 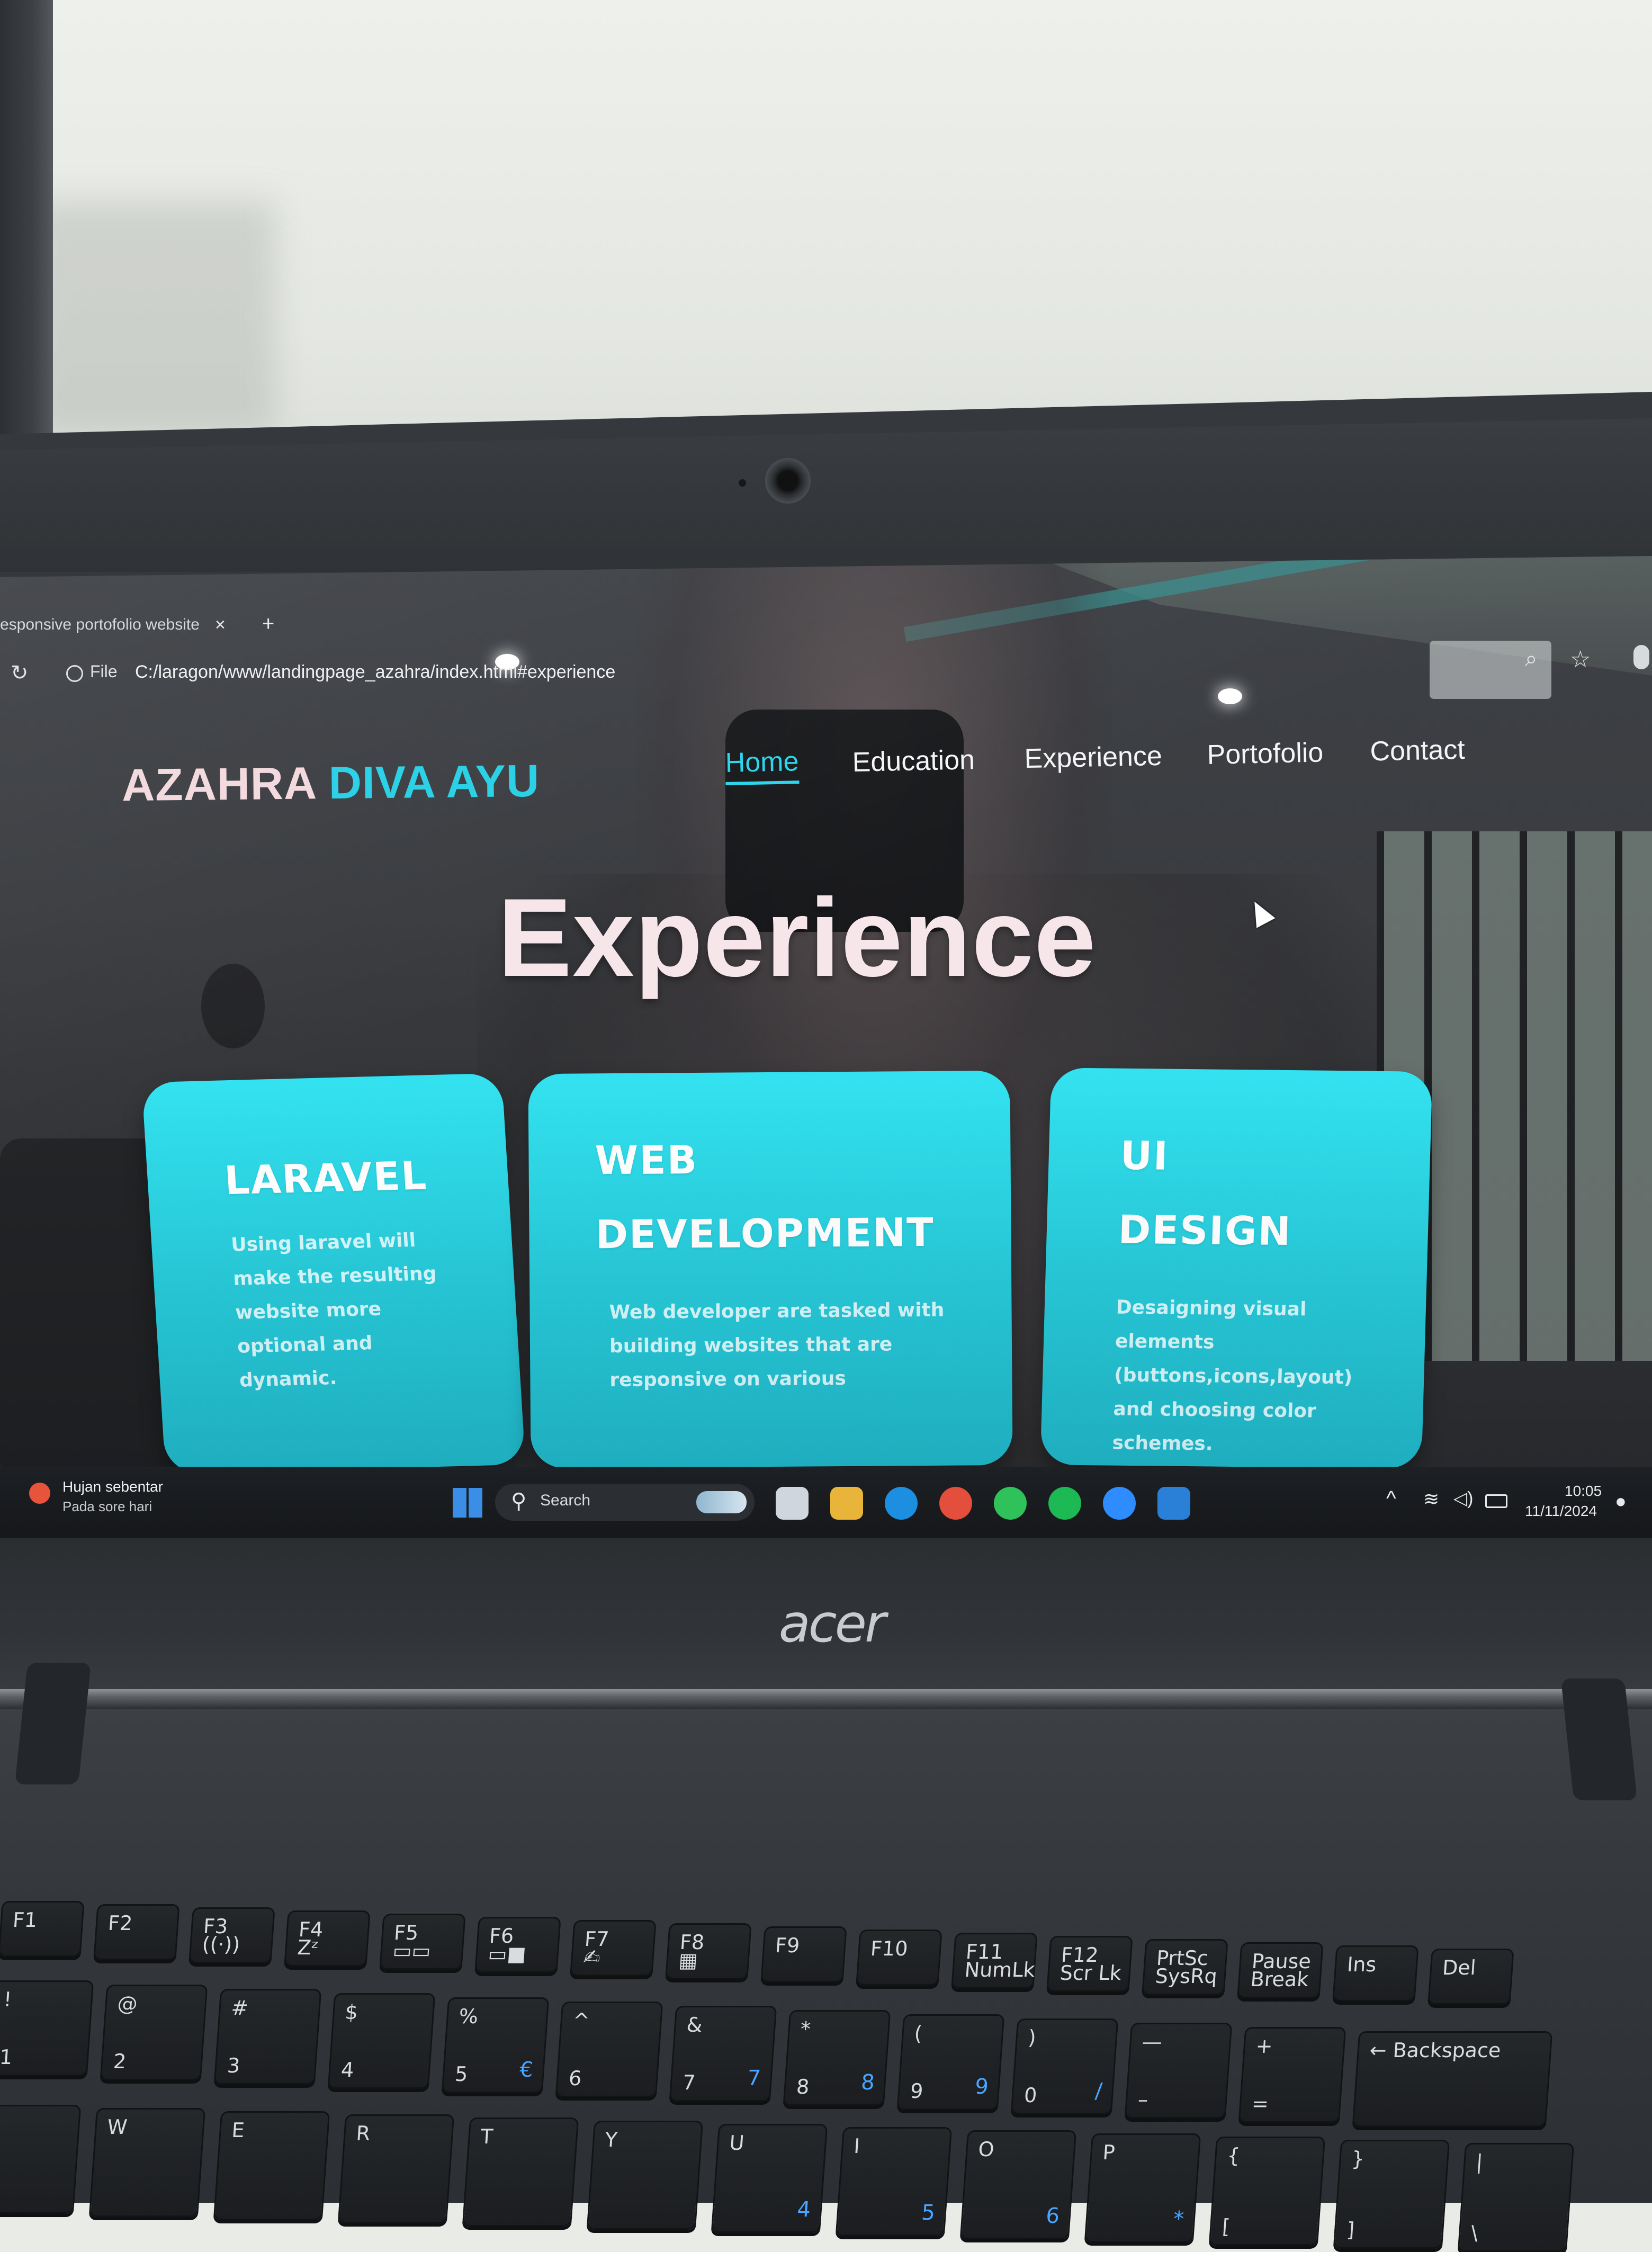 What do you see at coordinates (327, 1938) in the screenshot?
I see `key-fn-3: F4 Zᶻ` at bounding box center [327, 1938].